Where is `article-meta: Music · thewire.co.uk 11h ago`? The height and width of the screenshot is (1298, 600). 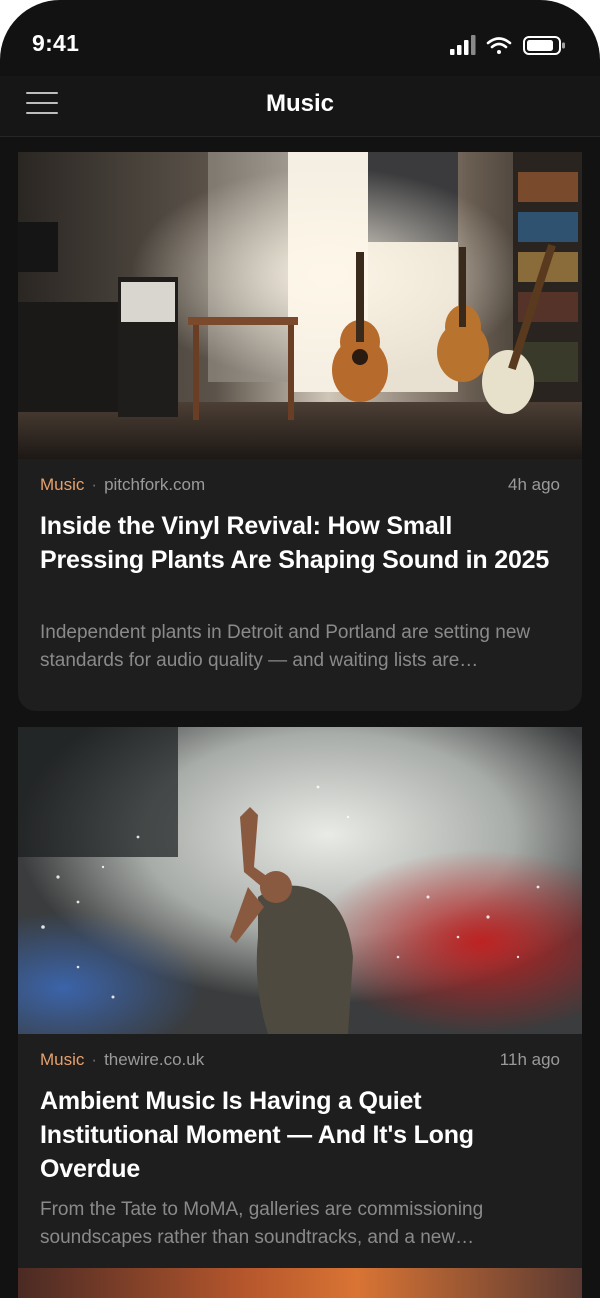
article-meta: Music · thewire.co.uk 11h ago is located at coordinates (300, 1061).